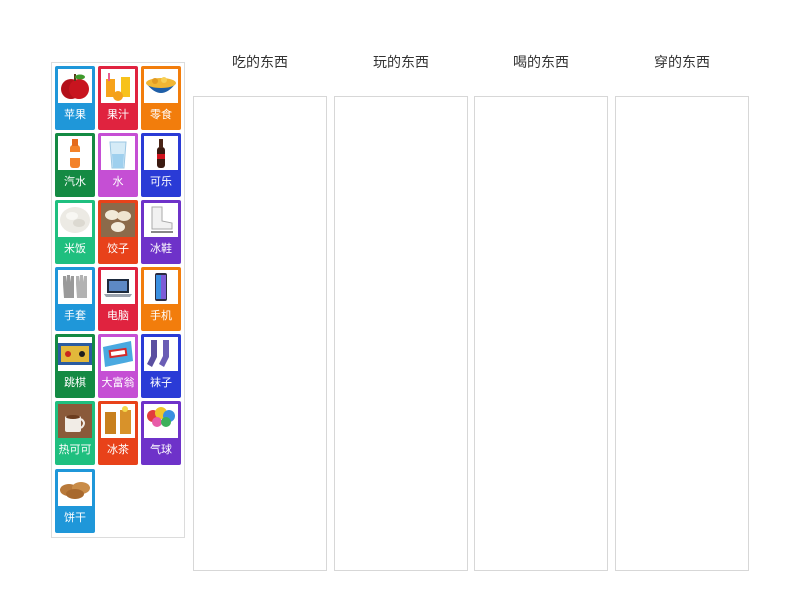 The height and width of the screenshot is (600, 800). Describe the element at coordinates (682, 63) in the screenshot. I see `column-title-wear: 穿的东西` at that location.